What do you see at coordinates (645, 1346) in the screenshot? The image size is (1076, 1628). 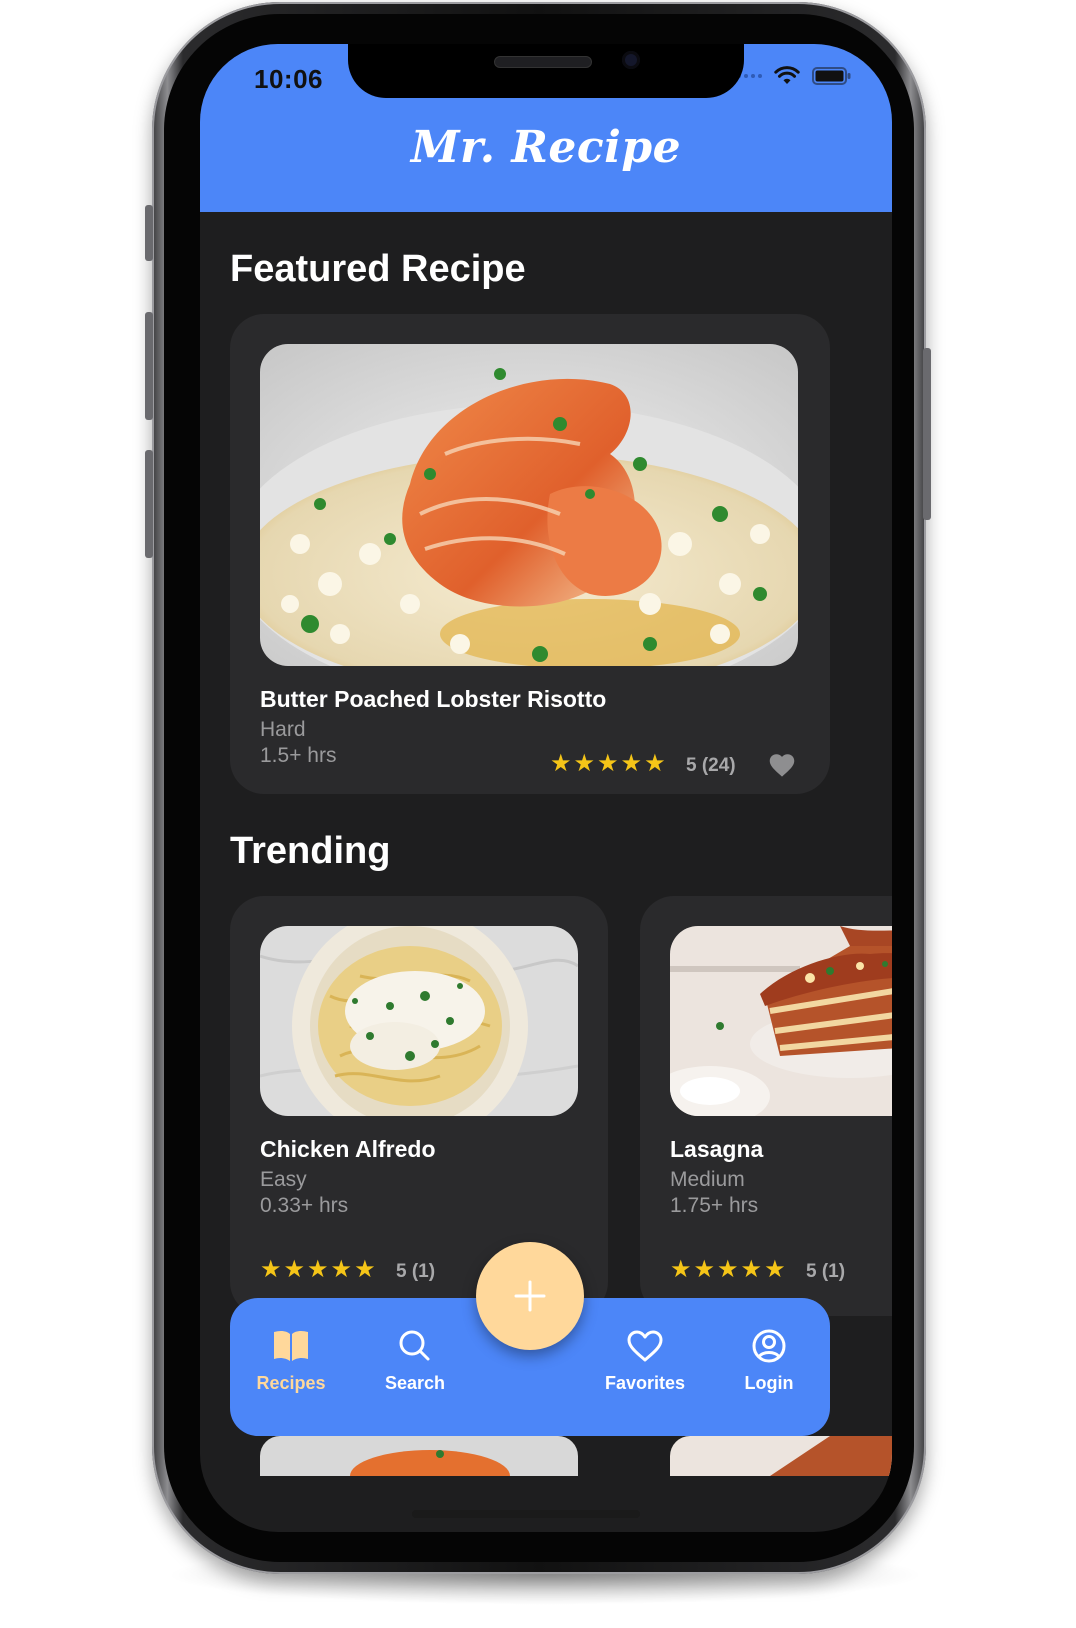 I see `heart-outline-icon` at bounding box center [645, 1346].